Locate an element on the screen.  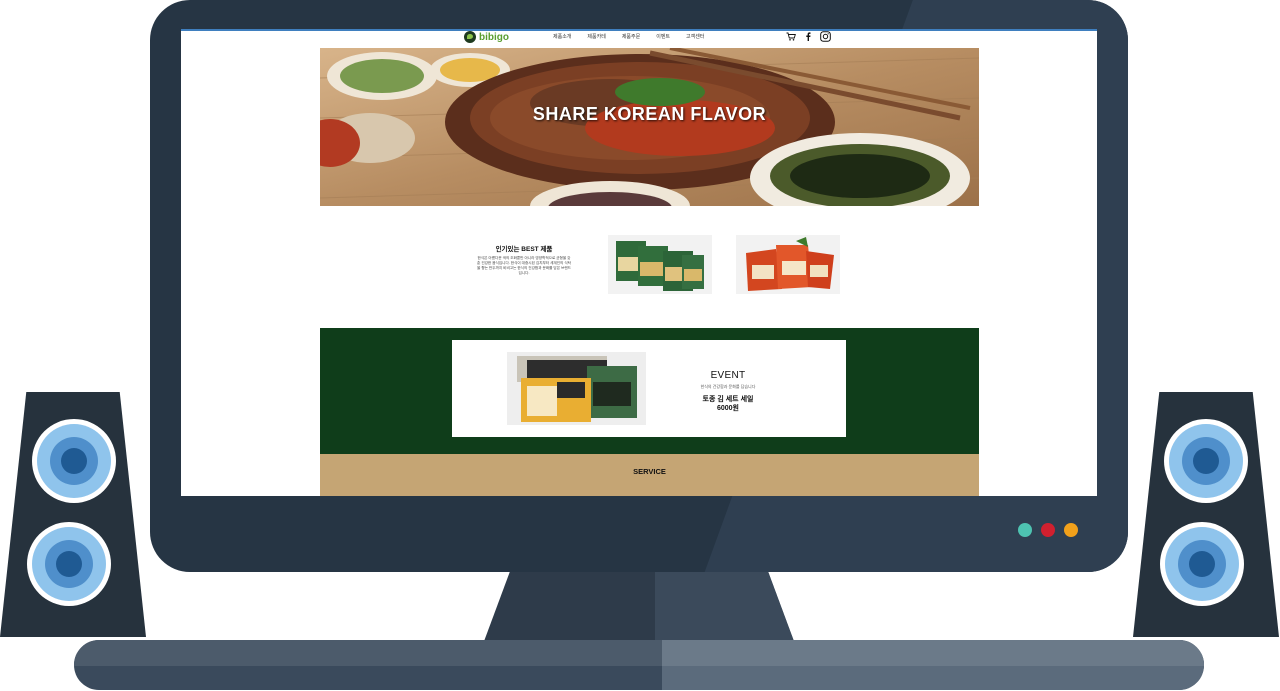
event-deal-name: 토종 김 세트 세일 is located at coordinates (728, 399).